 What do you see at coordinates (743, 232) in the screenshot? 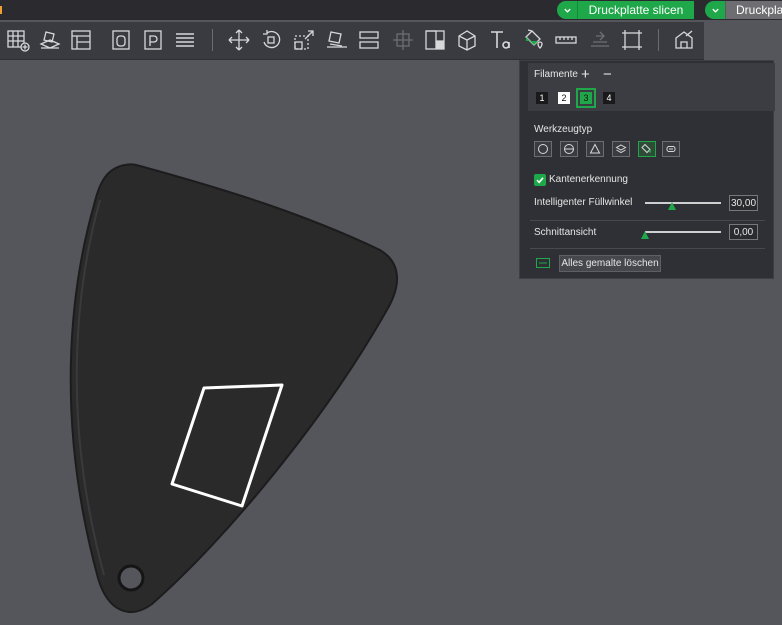
I see `section-view-input: 0,00` at bounding box center [743, 232].